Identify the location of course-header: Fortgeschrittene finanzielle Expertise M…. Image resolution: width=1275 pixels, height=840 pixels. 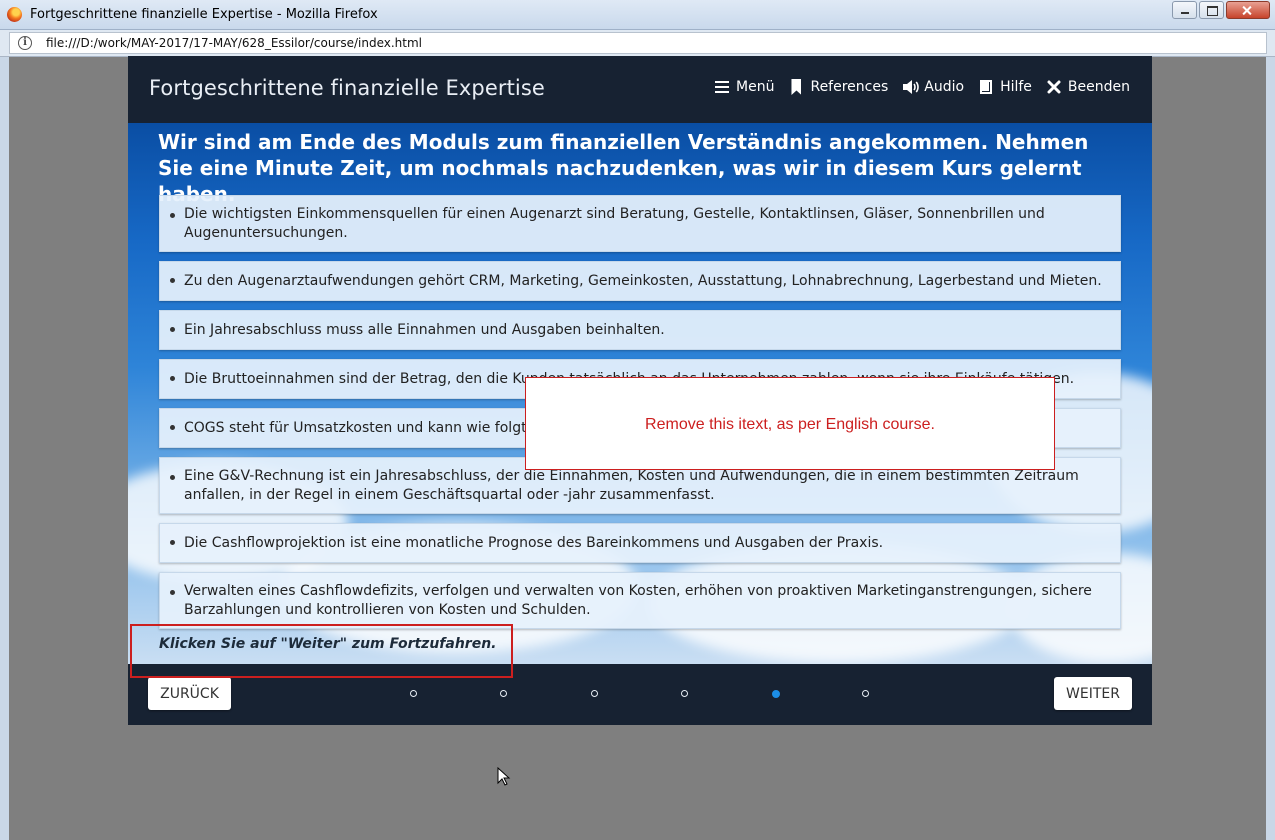
(640, 89).